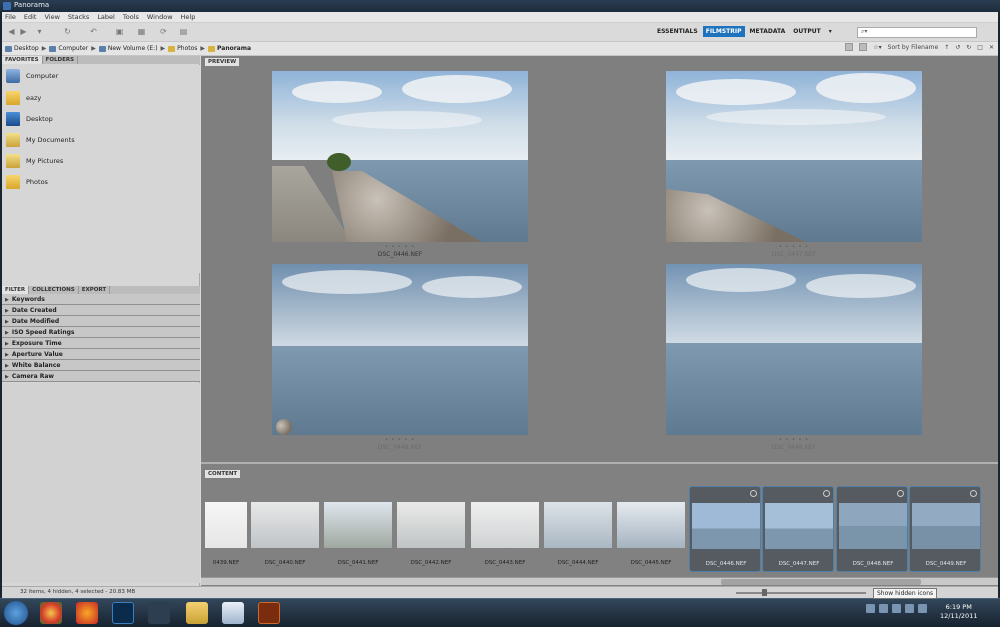 This screenshot has height=627, width=1000. What do you see at coordinates (101, 365) in the screenshot?
I see `filter-row: White Balance` at bounding box center [101, 365].